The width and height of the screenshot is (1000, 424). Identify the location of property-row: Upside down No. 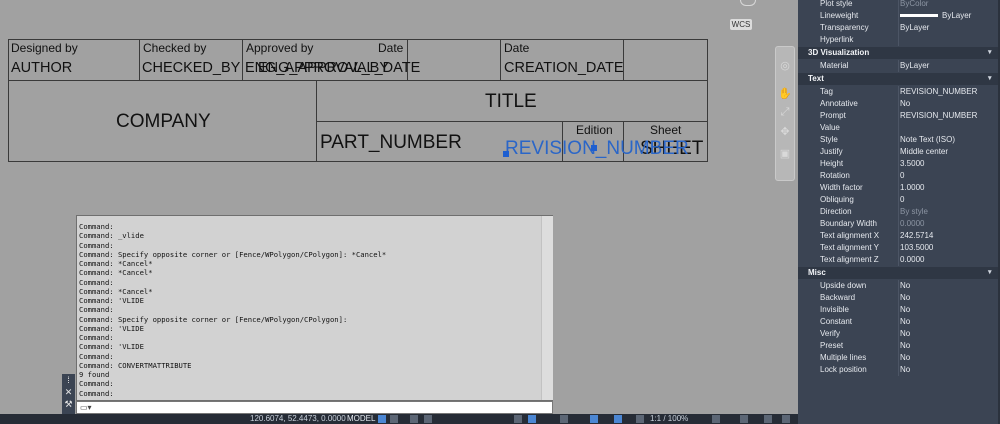
(899, 286).